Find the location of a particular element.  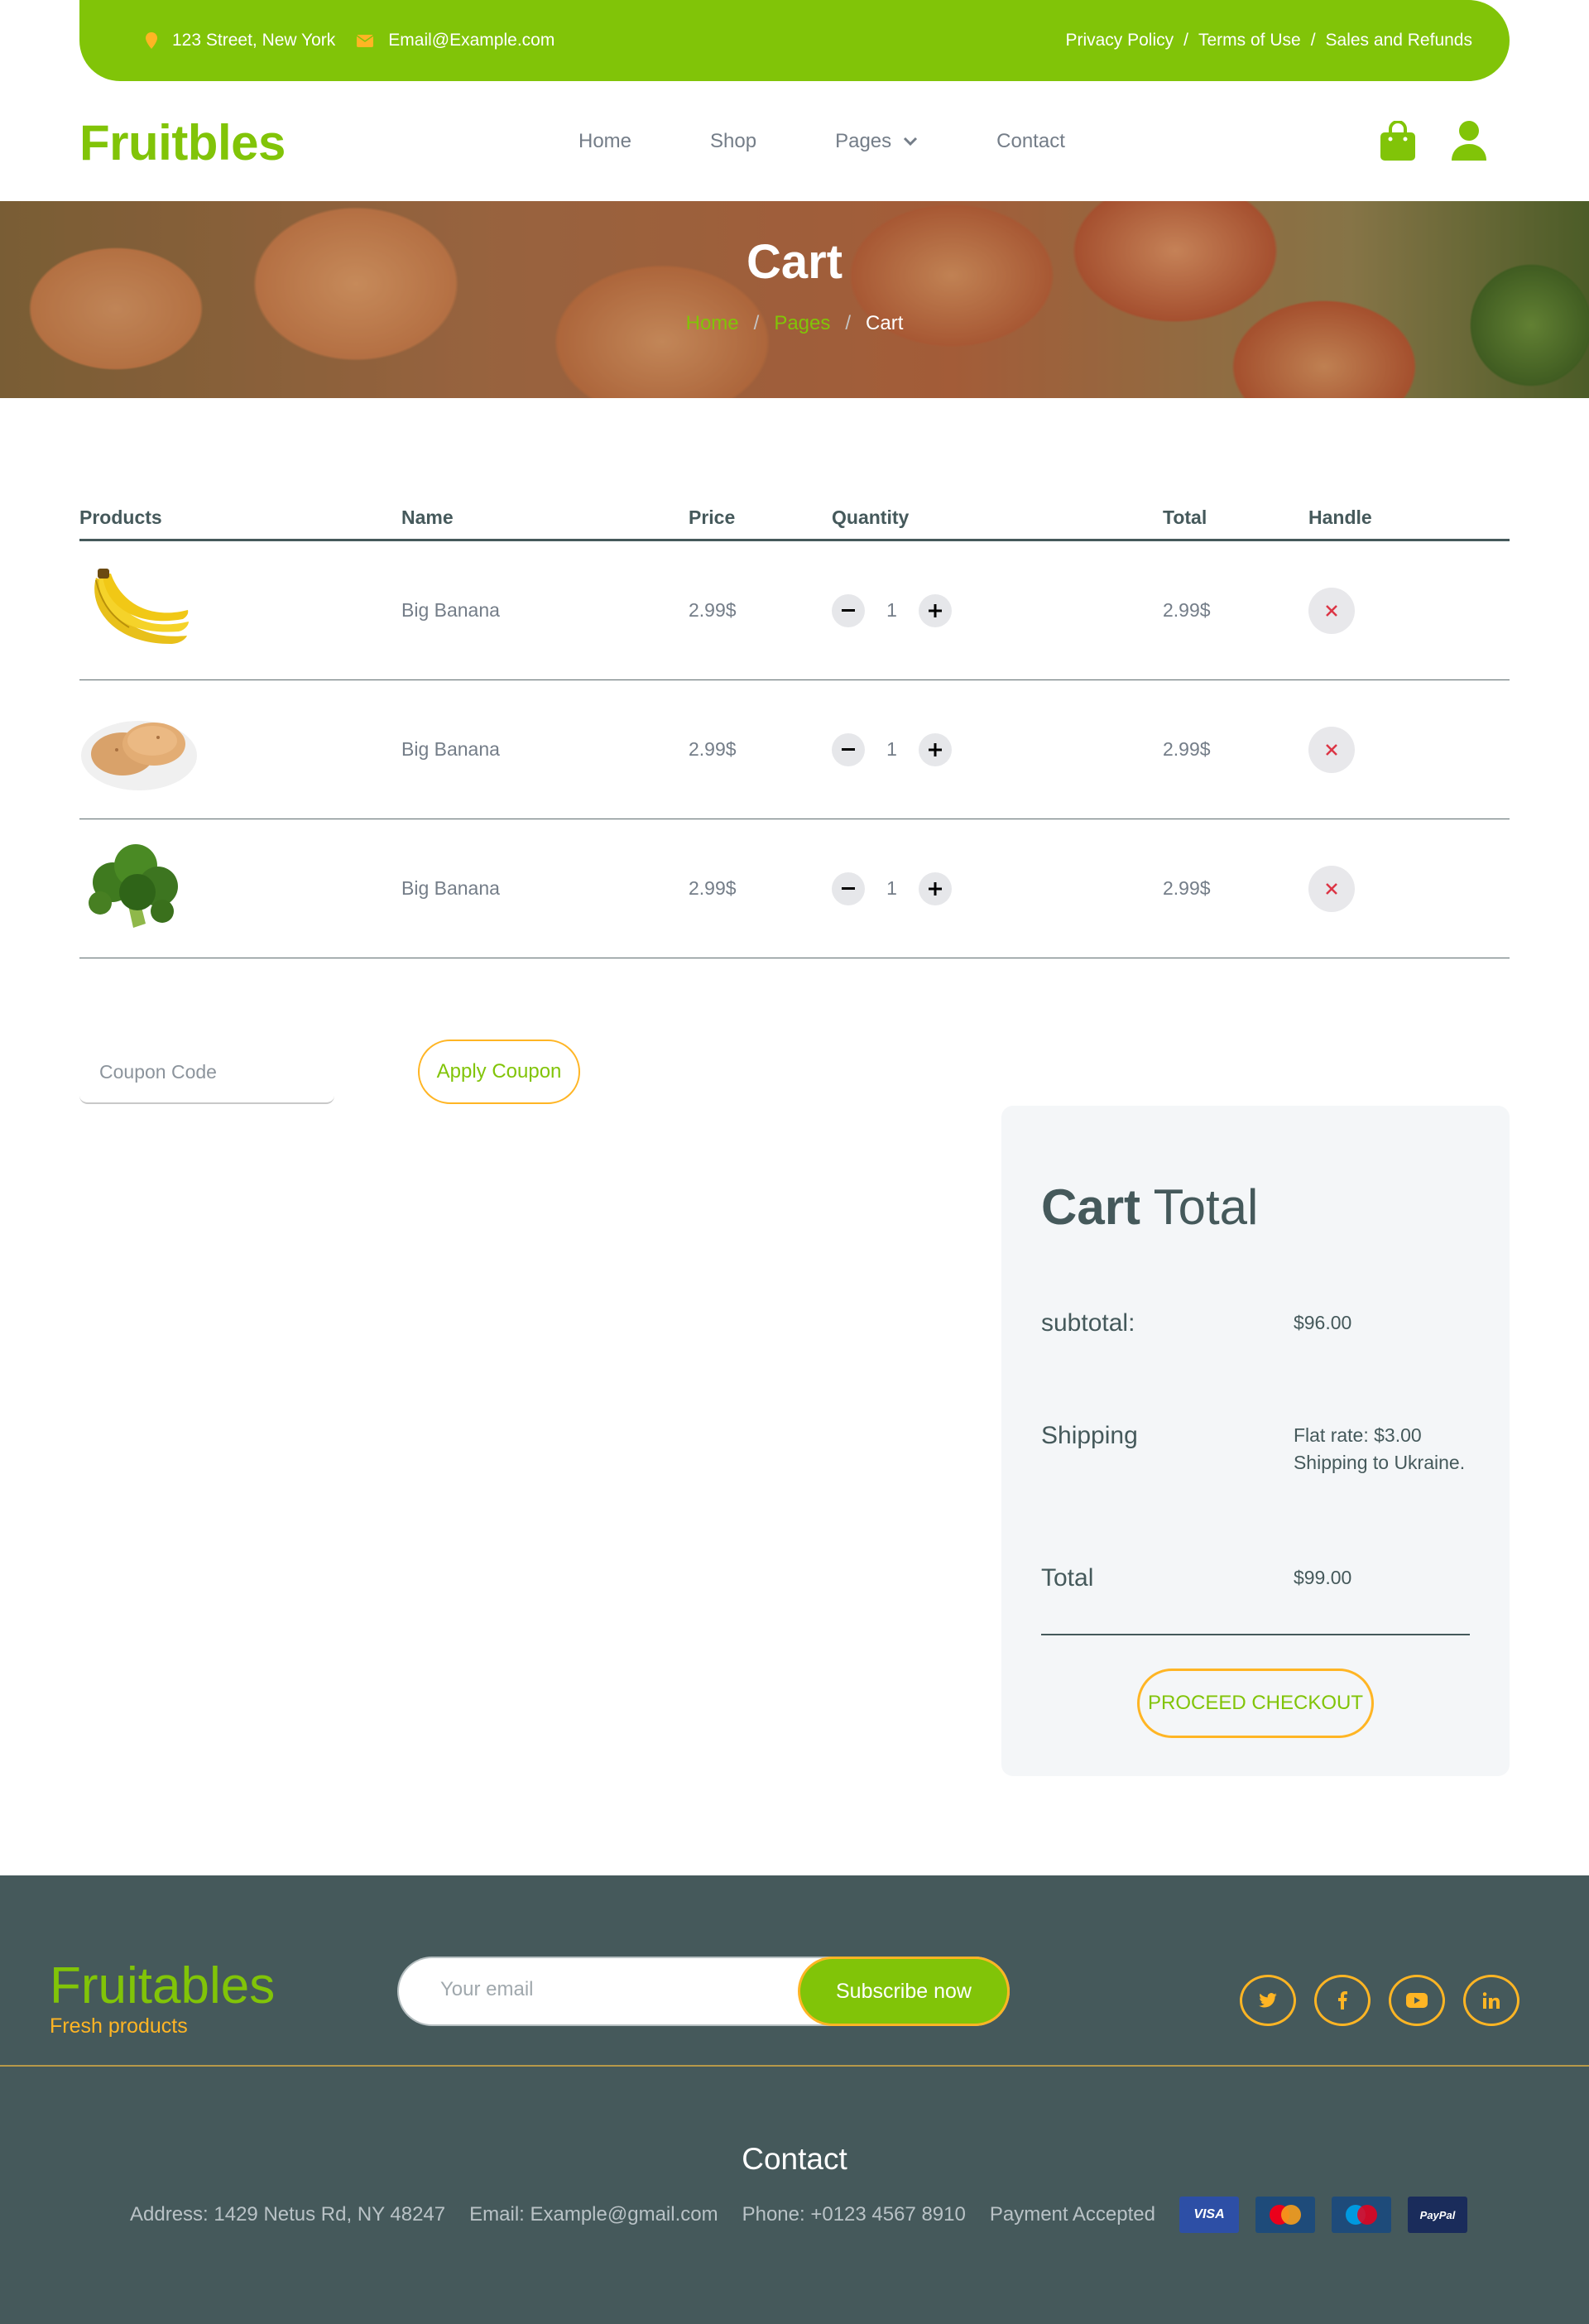

nav-contact: Contact is located at coordinates (1030, 141).